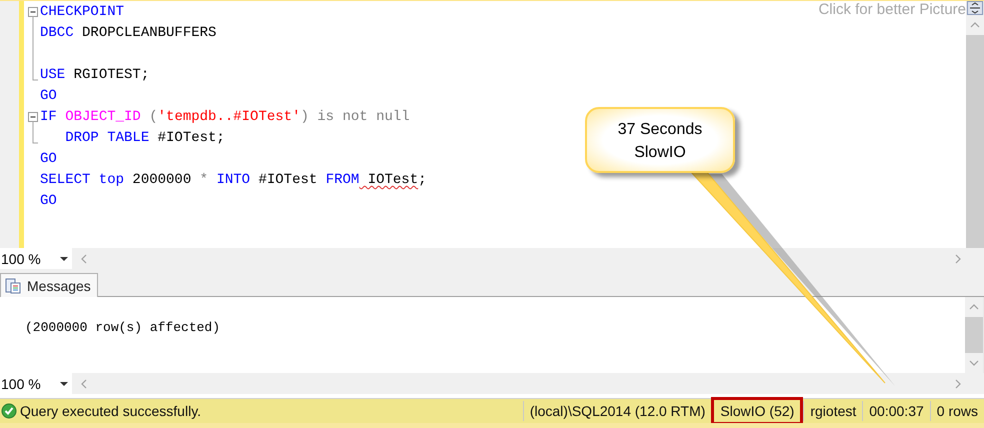  What do you see at coordinates (49, 285) in the screenshot?
I see `messages-tab: Messages` at bounding box center [49, 285].